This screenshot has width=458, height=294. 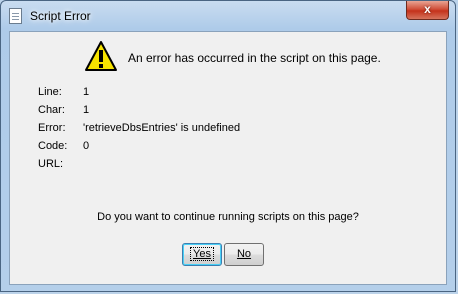 I want to click on char-label: Char:, so click(x=51, y=110).